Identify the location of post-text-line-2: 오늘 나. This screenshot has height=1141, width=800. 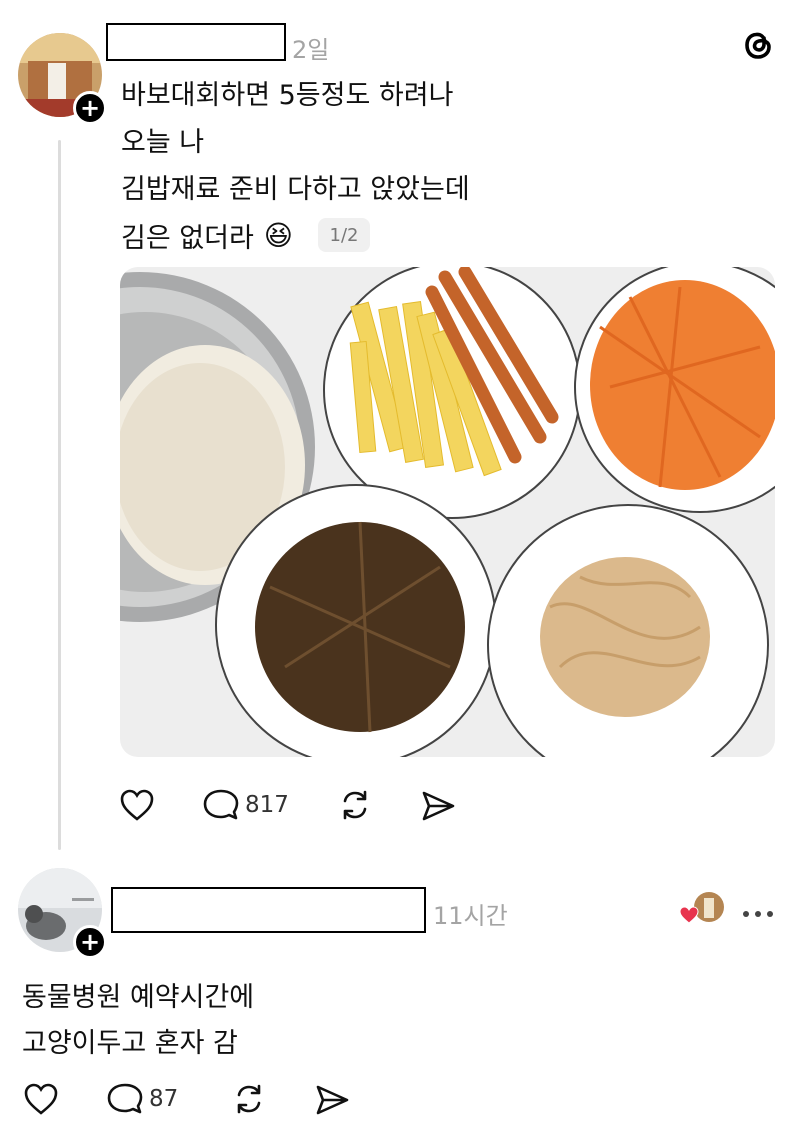
(163, 142).